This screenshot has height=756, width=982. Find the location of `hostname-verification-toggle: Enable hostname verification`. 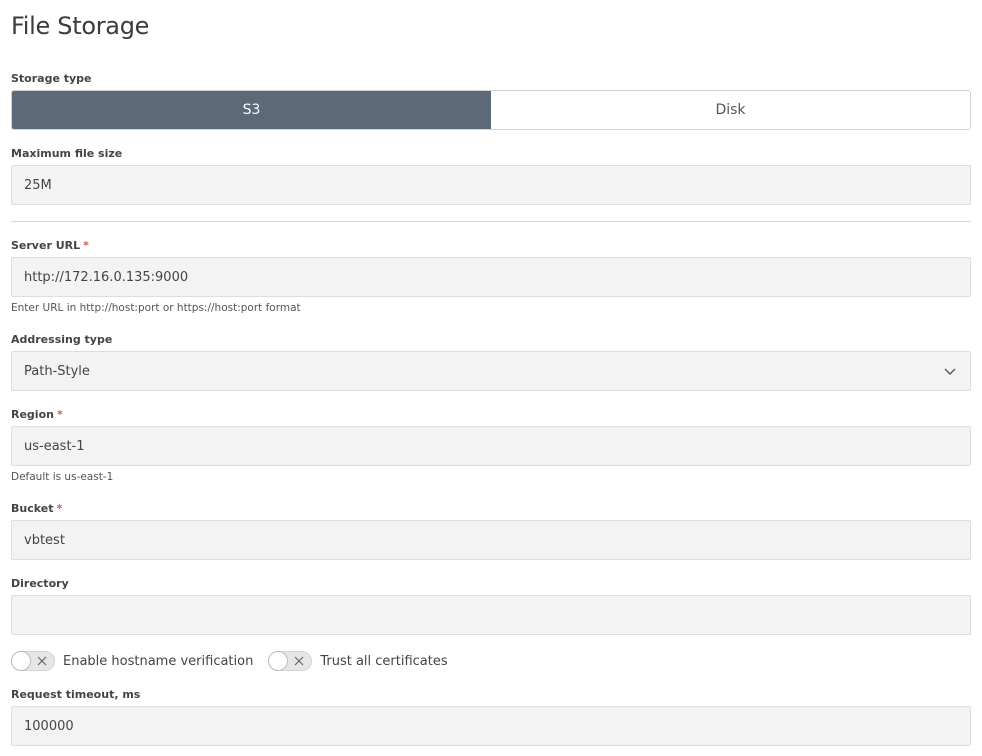

hostname-verification-toggle: Enable hostname verification is located at coordinates (132, 661).